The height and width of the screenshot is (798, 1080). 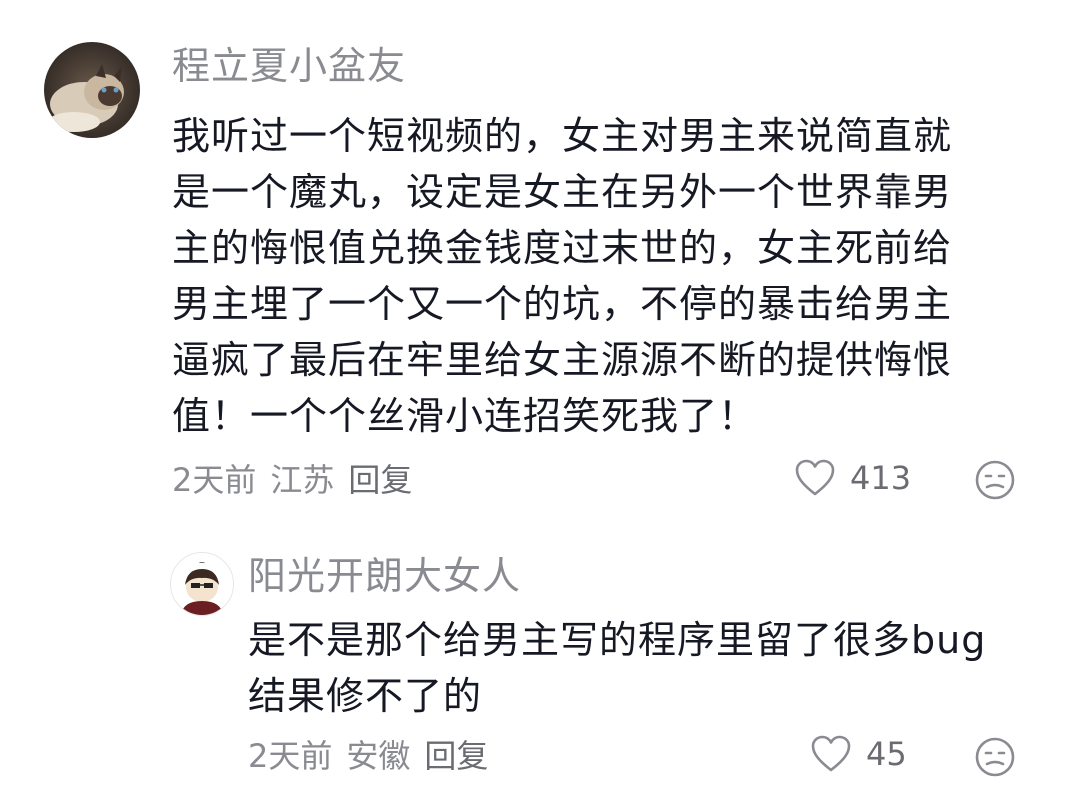 What do you see at coordinates (886, 754) in the screenshot?
I see `like-count: 45` at bounding box center [886, 754].